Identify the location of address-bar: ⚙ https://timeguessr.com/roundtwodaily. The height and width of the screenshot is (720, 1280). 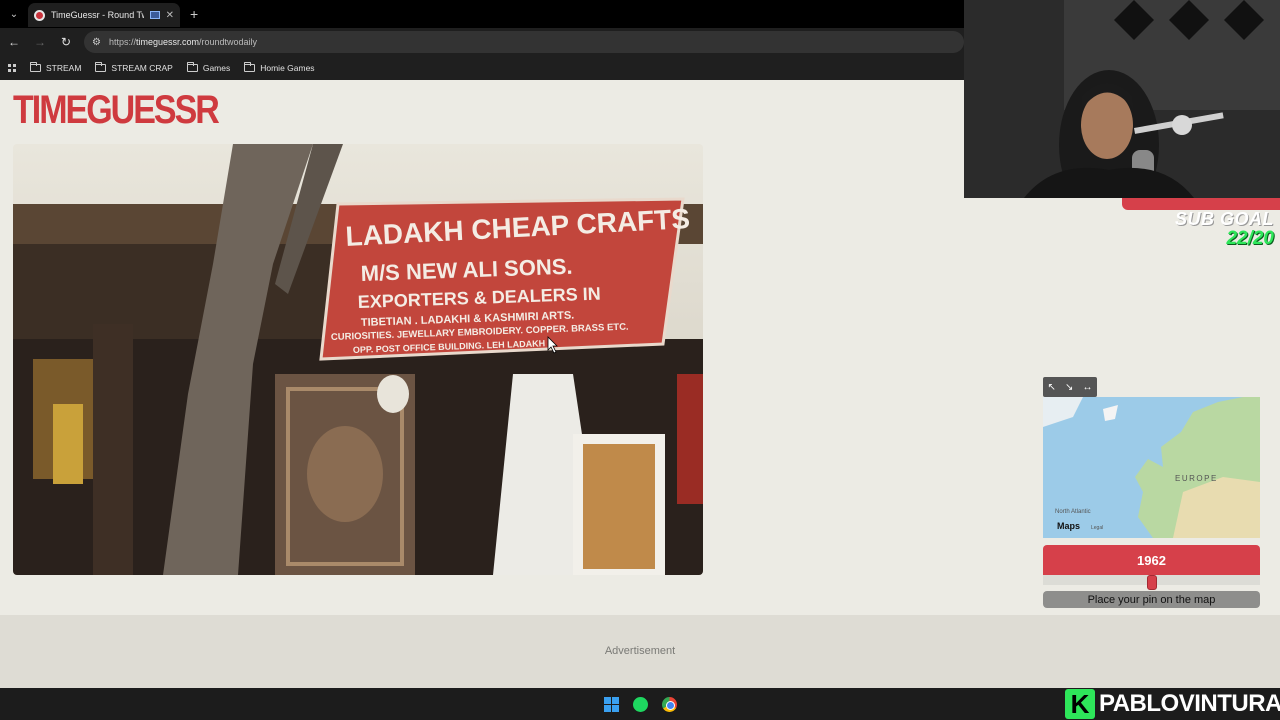
(524, 42).